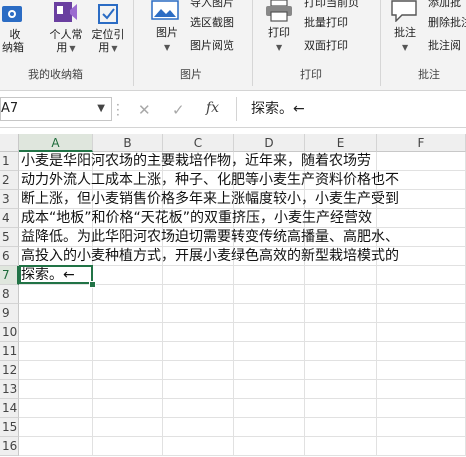 The image size is (466, 457). I want to click on printer-icon, so click(279, 11).